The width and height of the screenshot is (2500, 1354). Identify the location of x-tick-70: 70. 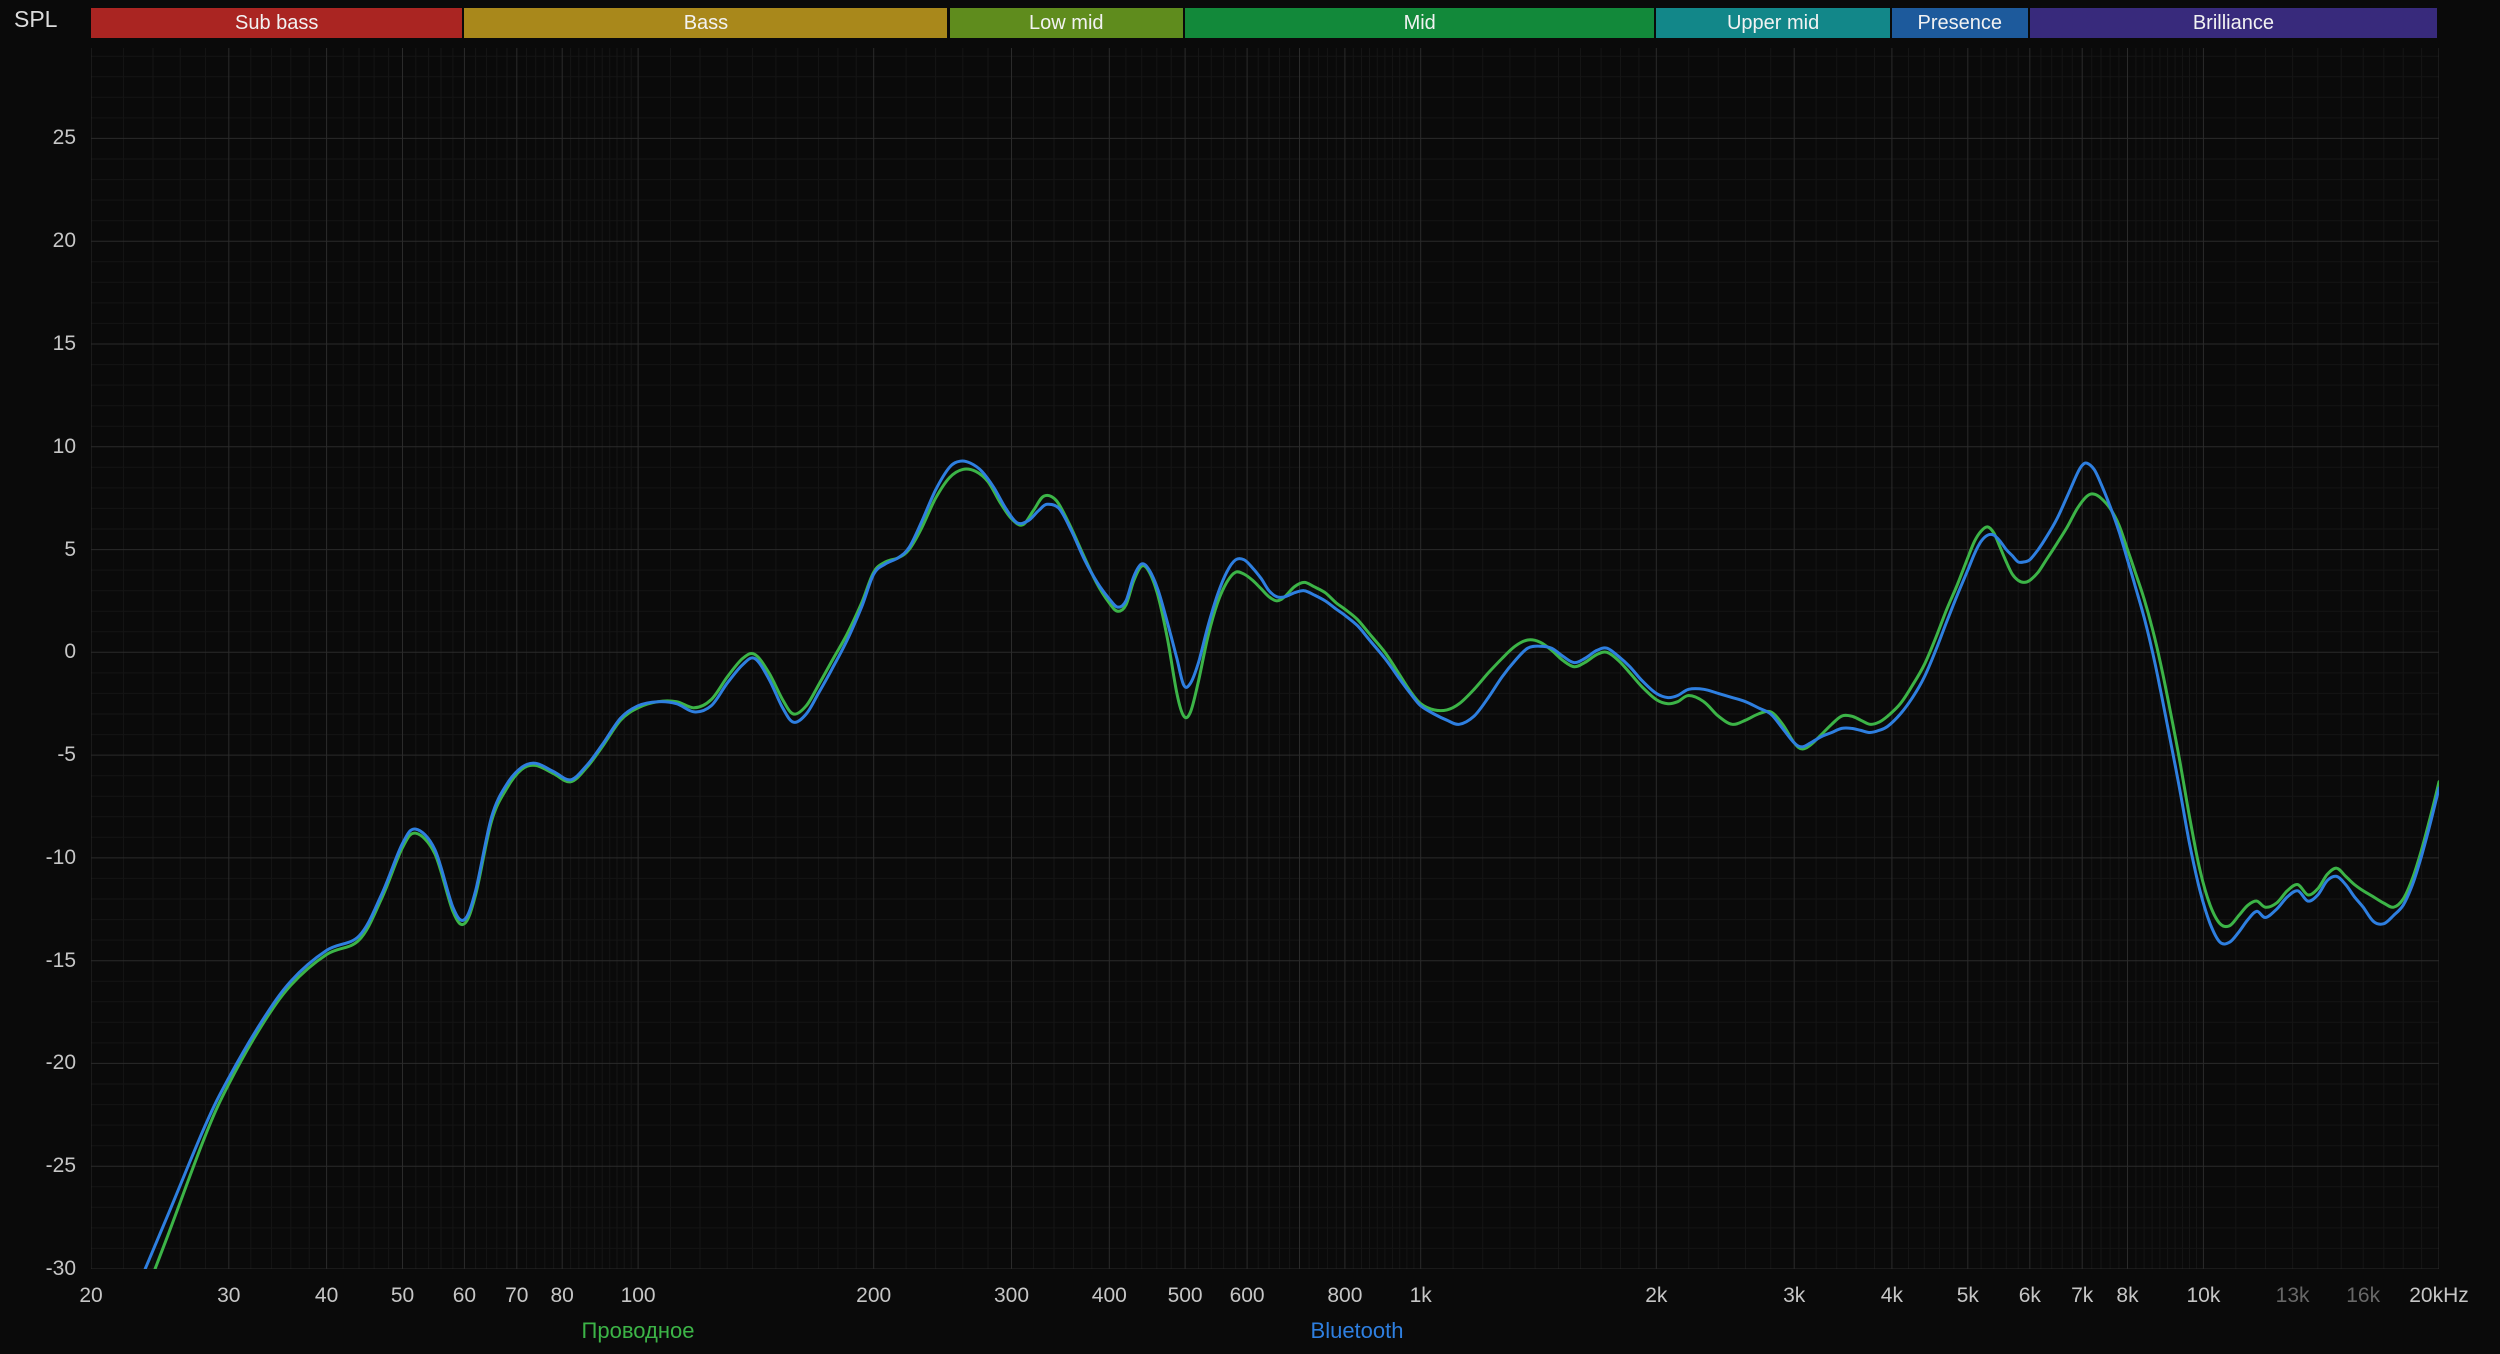
(517, 1295).